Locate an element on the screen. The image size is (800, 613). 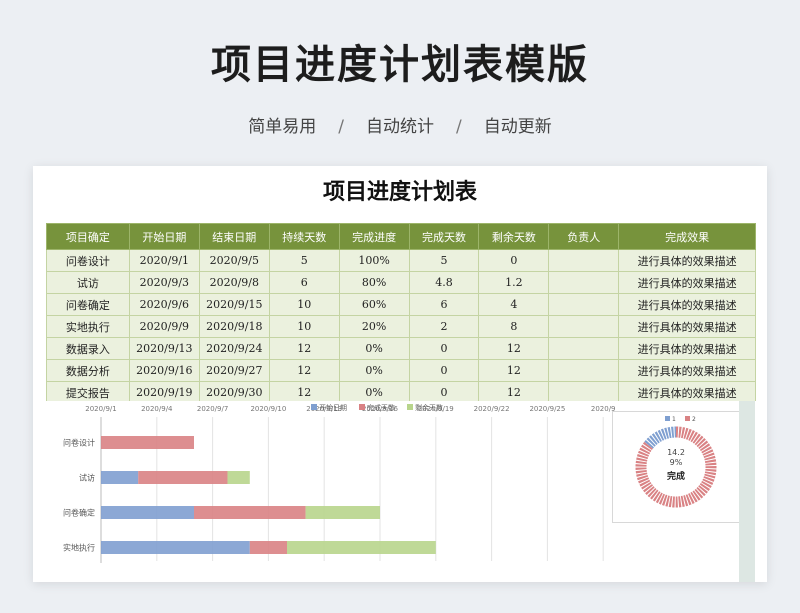
table-cell: 2020/9/16 is located at coordinates (164, 370).